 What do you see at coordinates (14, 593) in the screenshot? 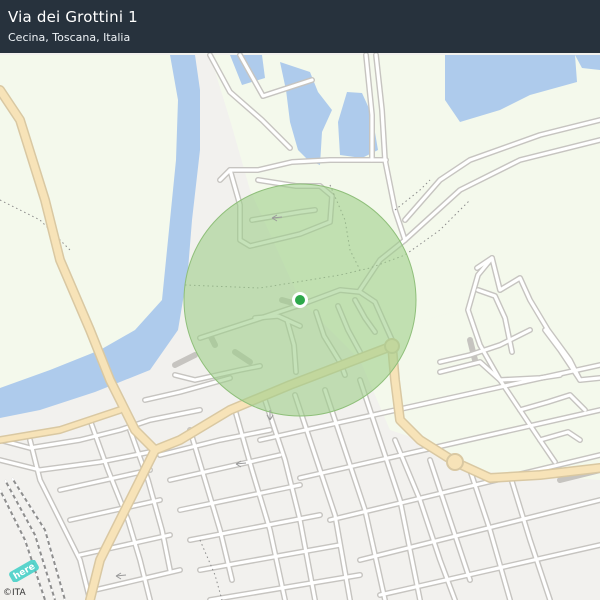
I see `copyright-text: ©ITA` at bounding box center [14, 593].